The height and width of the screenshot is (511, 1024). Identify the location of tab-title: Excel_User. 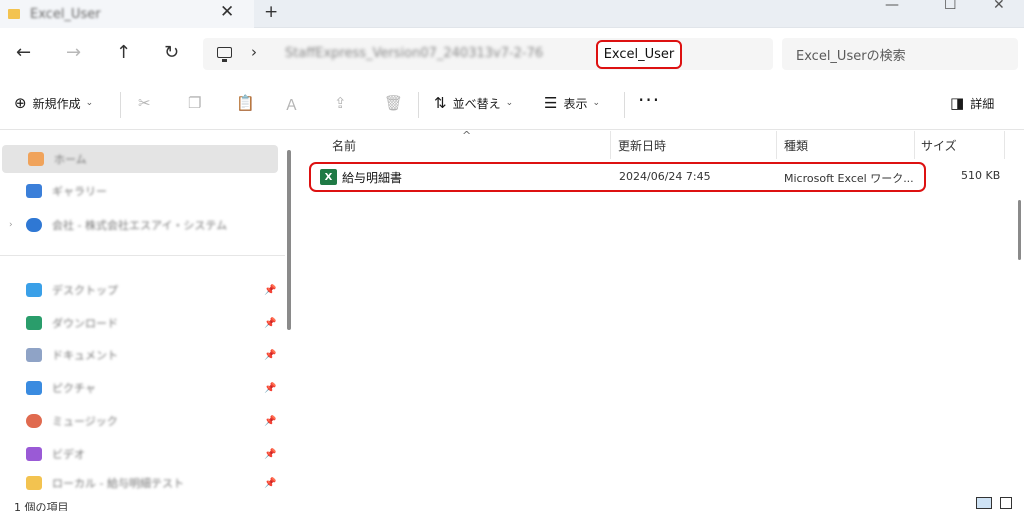
(65, 14).